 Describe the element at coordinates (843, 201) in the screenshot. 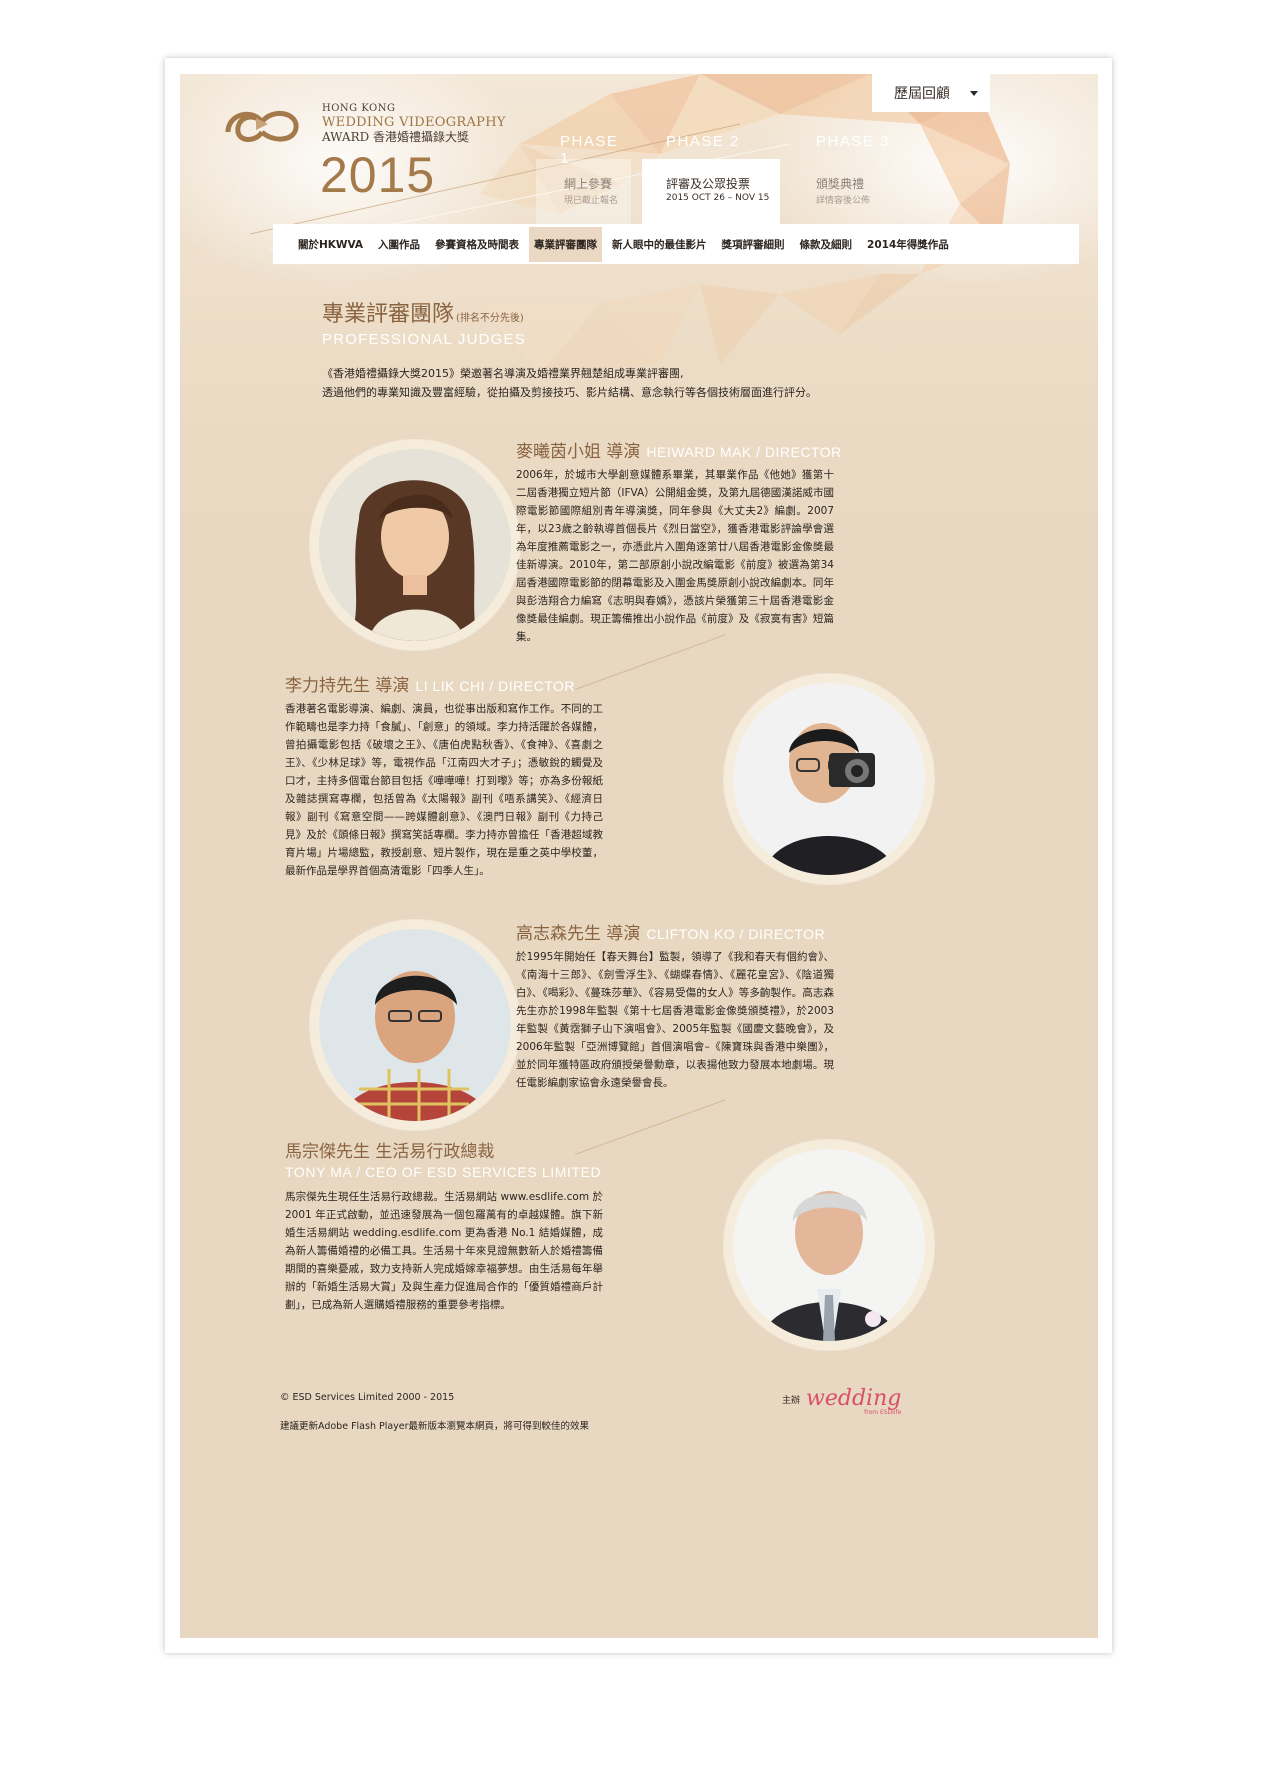

I see `phase-3-sub: 詳情容後公佈` at that location.